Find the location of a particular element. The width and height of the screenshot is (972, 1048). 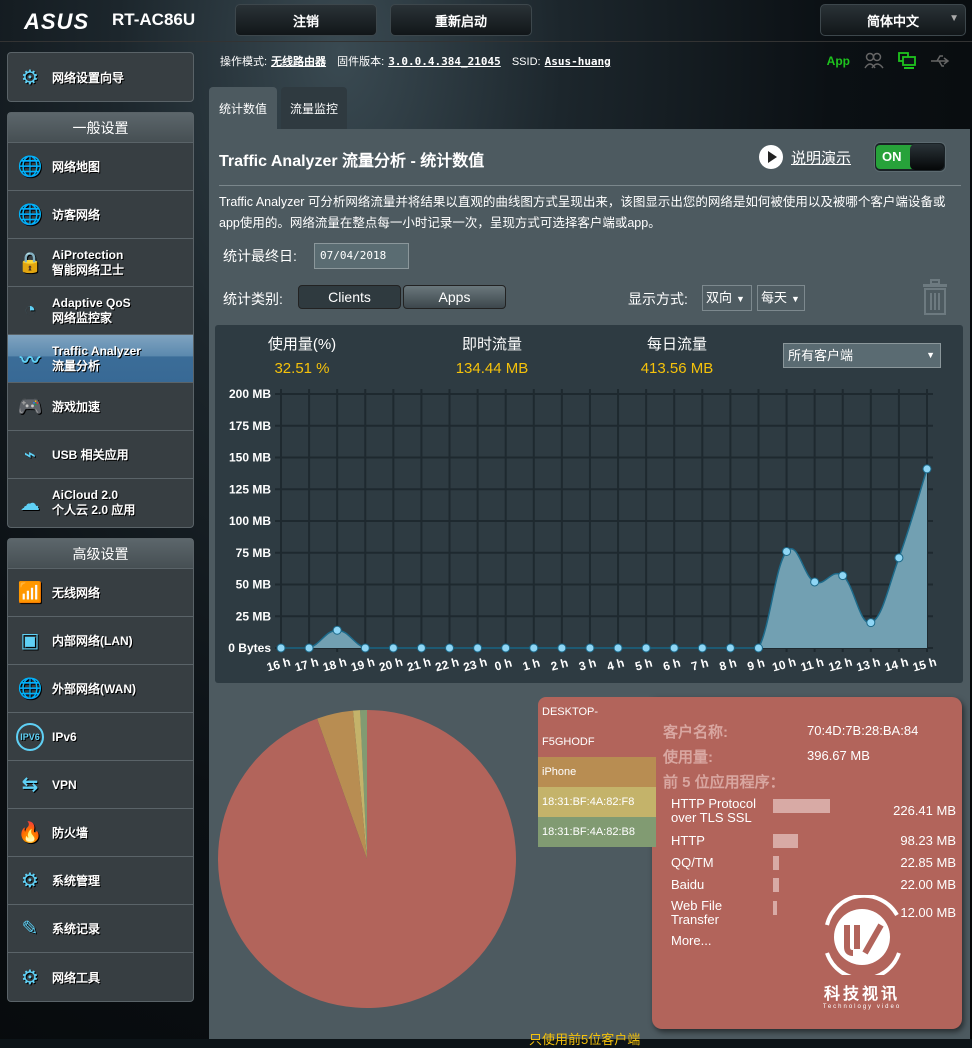

trash-icon is located at coordinates (935, 297).